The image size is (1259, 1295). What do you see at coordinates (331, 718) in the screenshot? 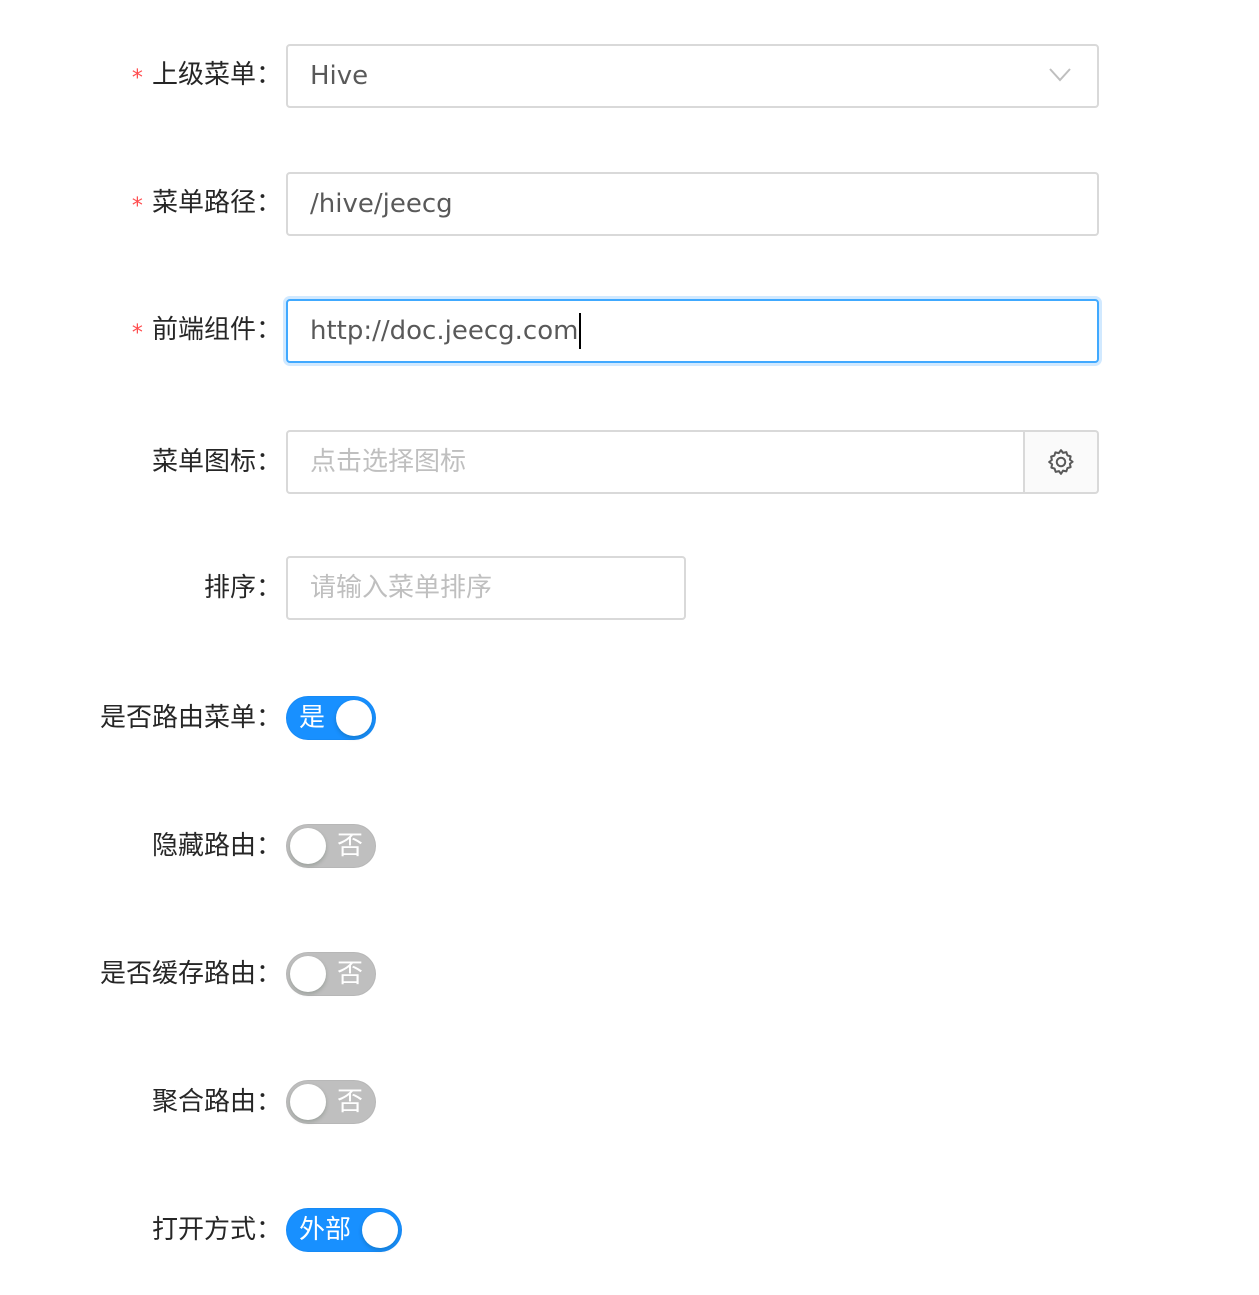
I see `is-route-menu-switch: 是` at bounding box center [331, 718].